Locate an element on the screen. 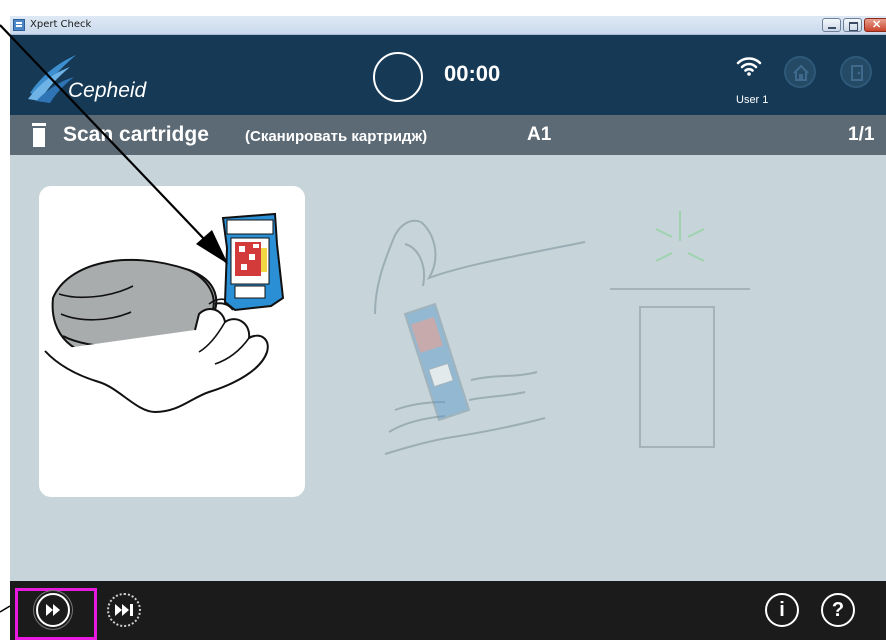  barcode-scanner-illustration is located at coordinates (164, 313).